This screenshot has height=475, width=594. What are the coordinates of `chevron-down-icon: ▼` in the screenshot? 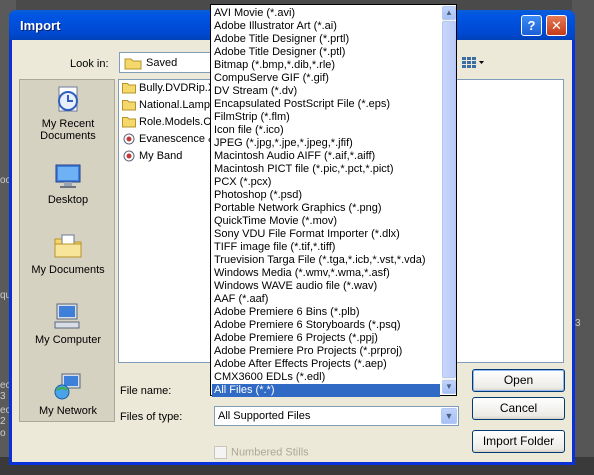 It's located at (449, 416).